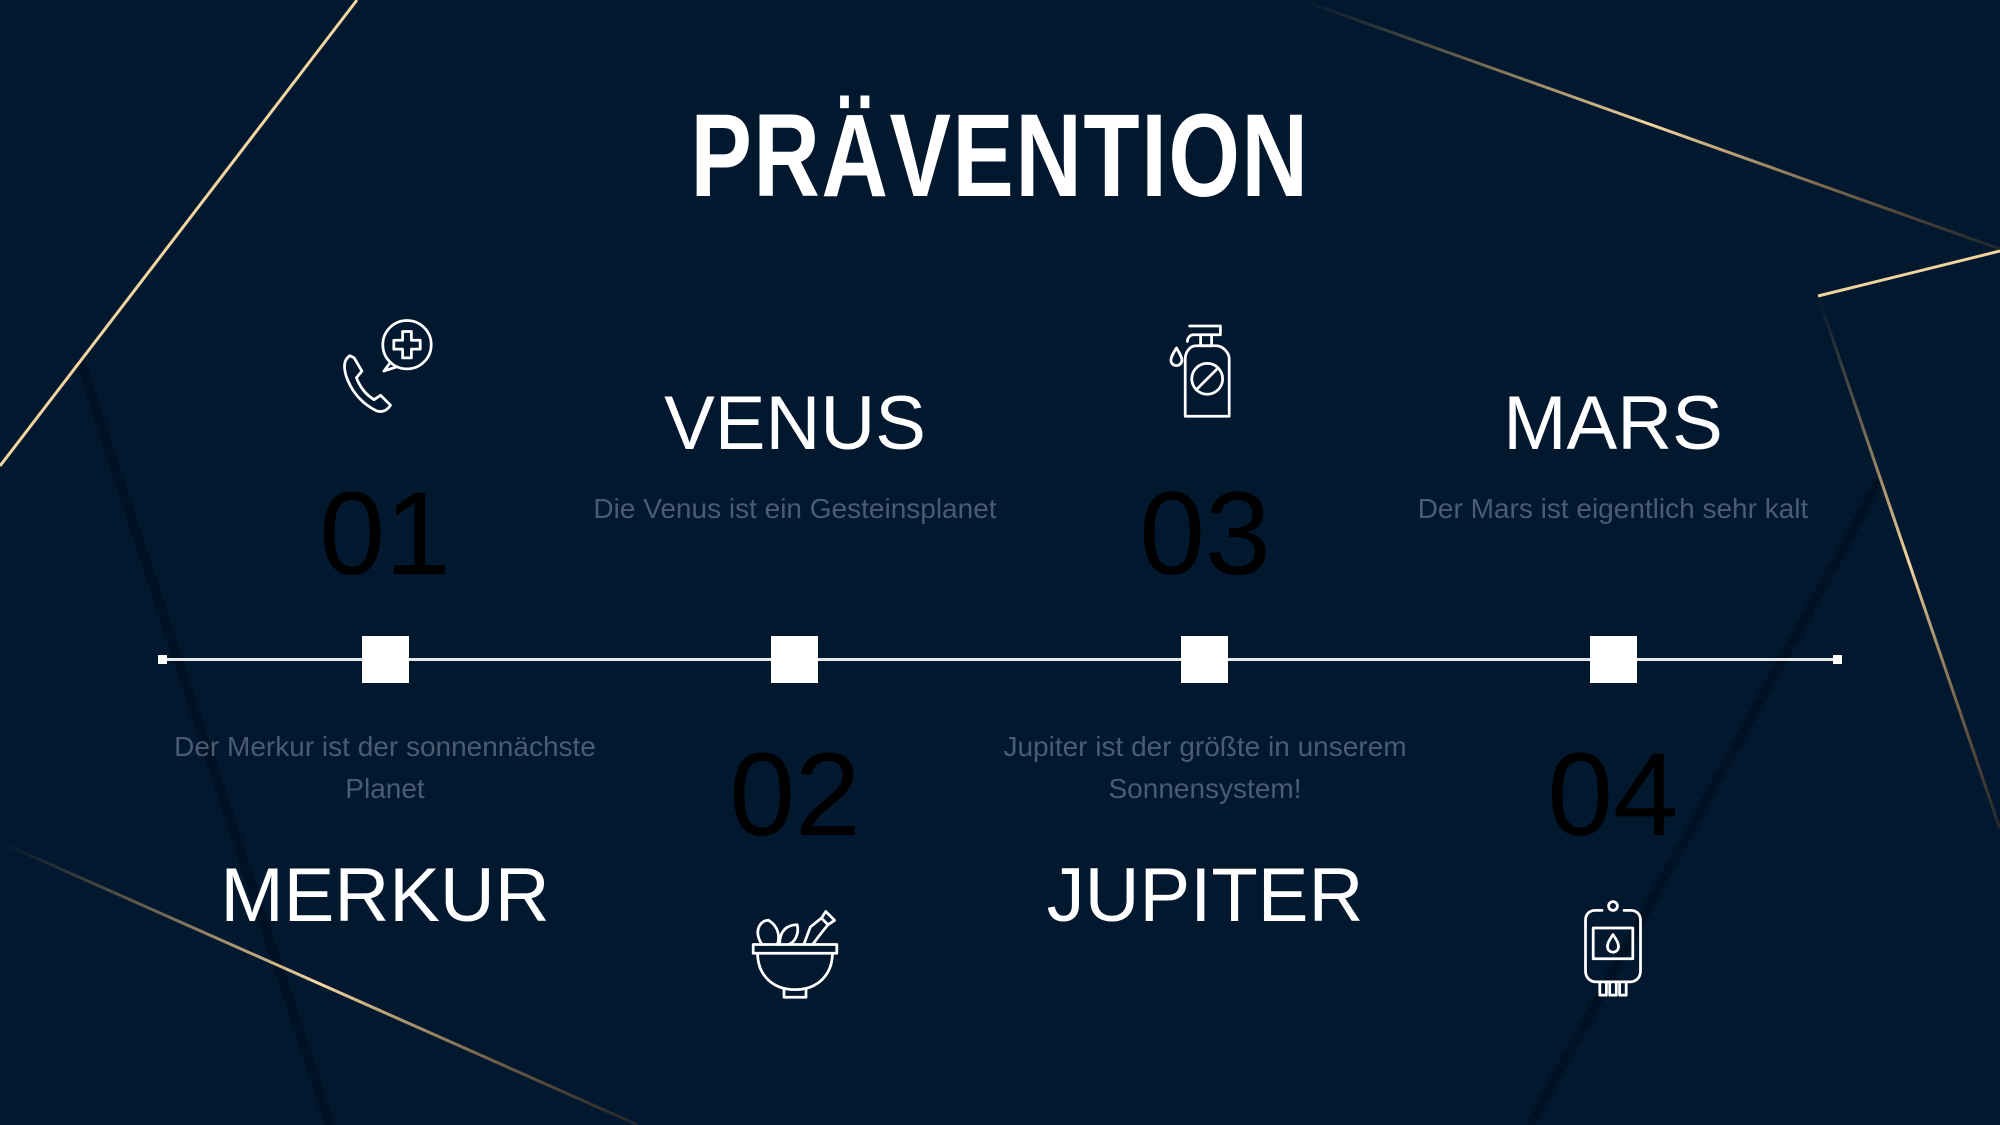  What do you see at coordinates (385, 370) in the screenshot?
I see `phone-medical-icon` at bounding box center [385, 370].